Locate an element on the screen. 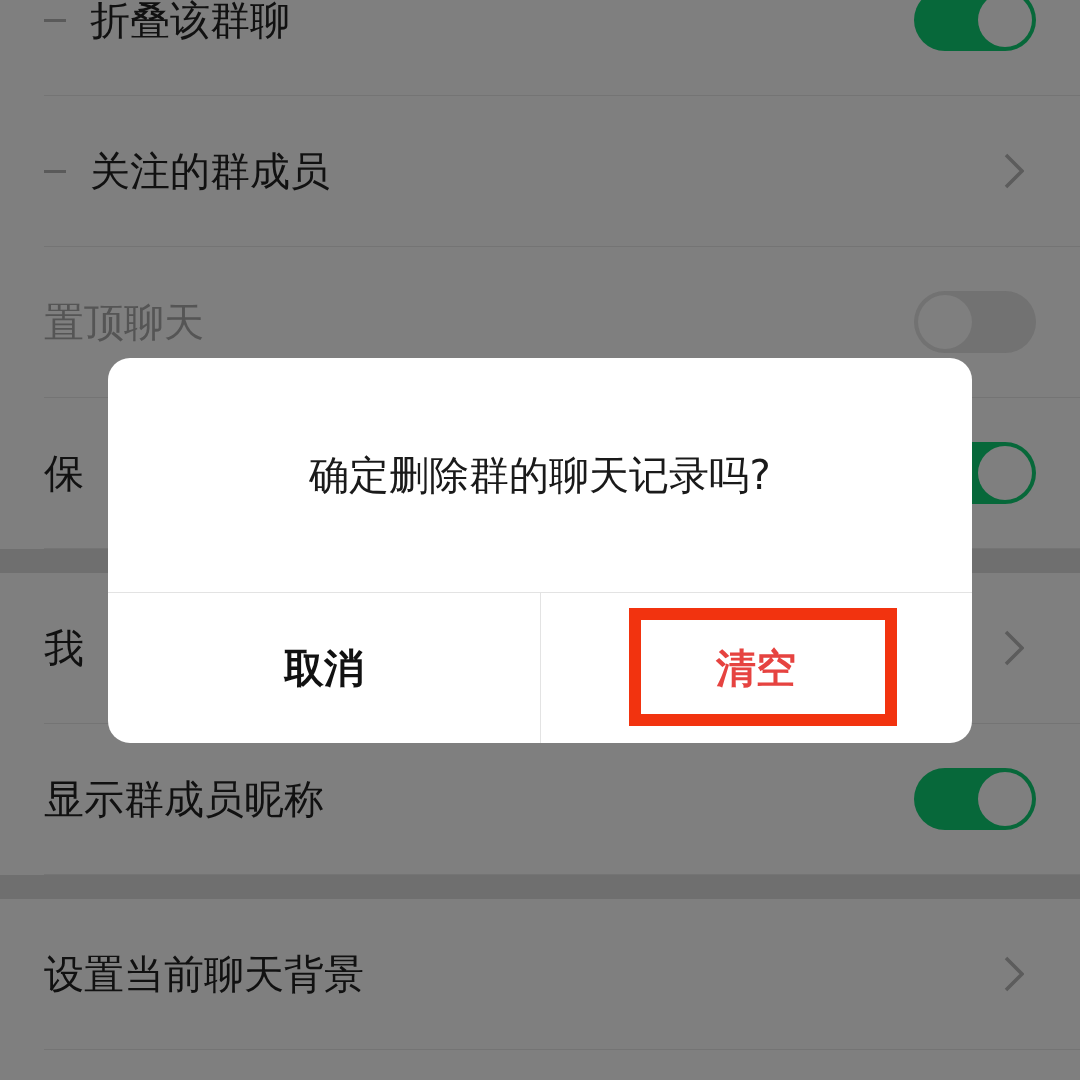  row-label: 关注的群成员 is located at coordinates (210, 171).